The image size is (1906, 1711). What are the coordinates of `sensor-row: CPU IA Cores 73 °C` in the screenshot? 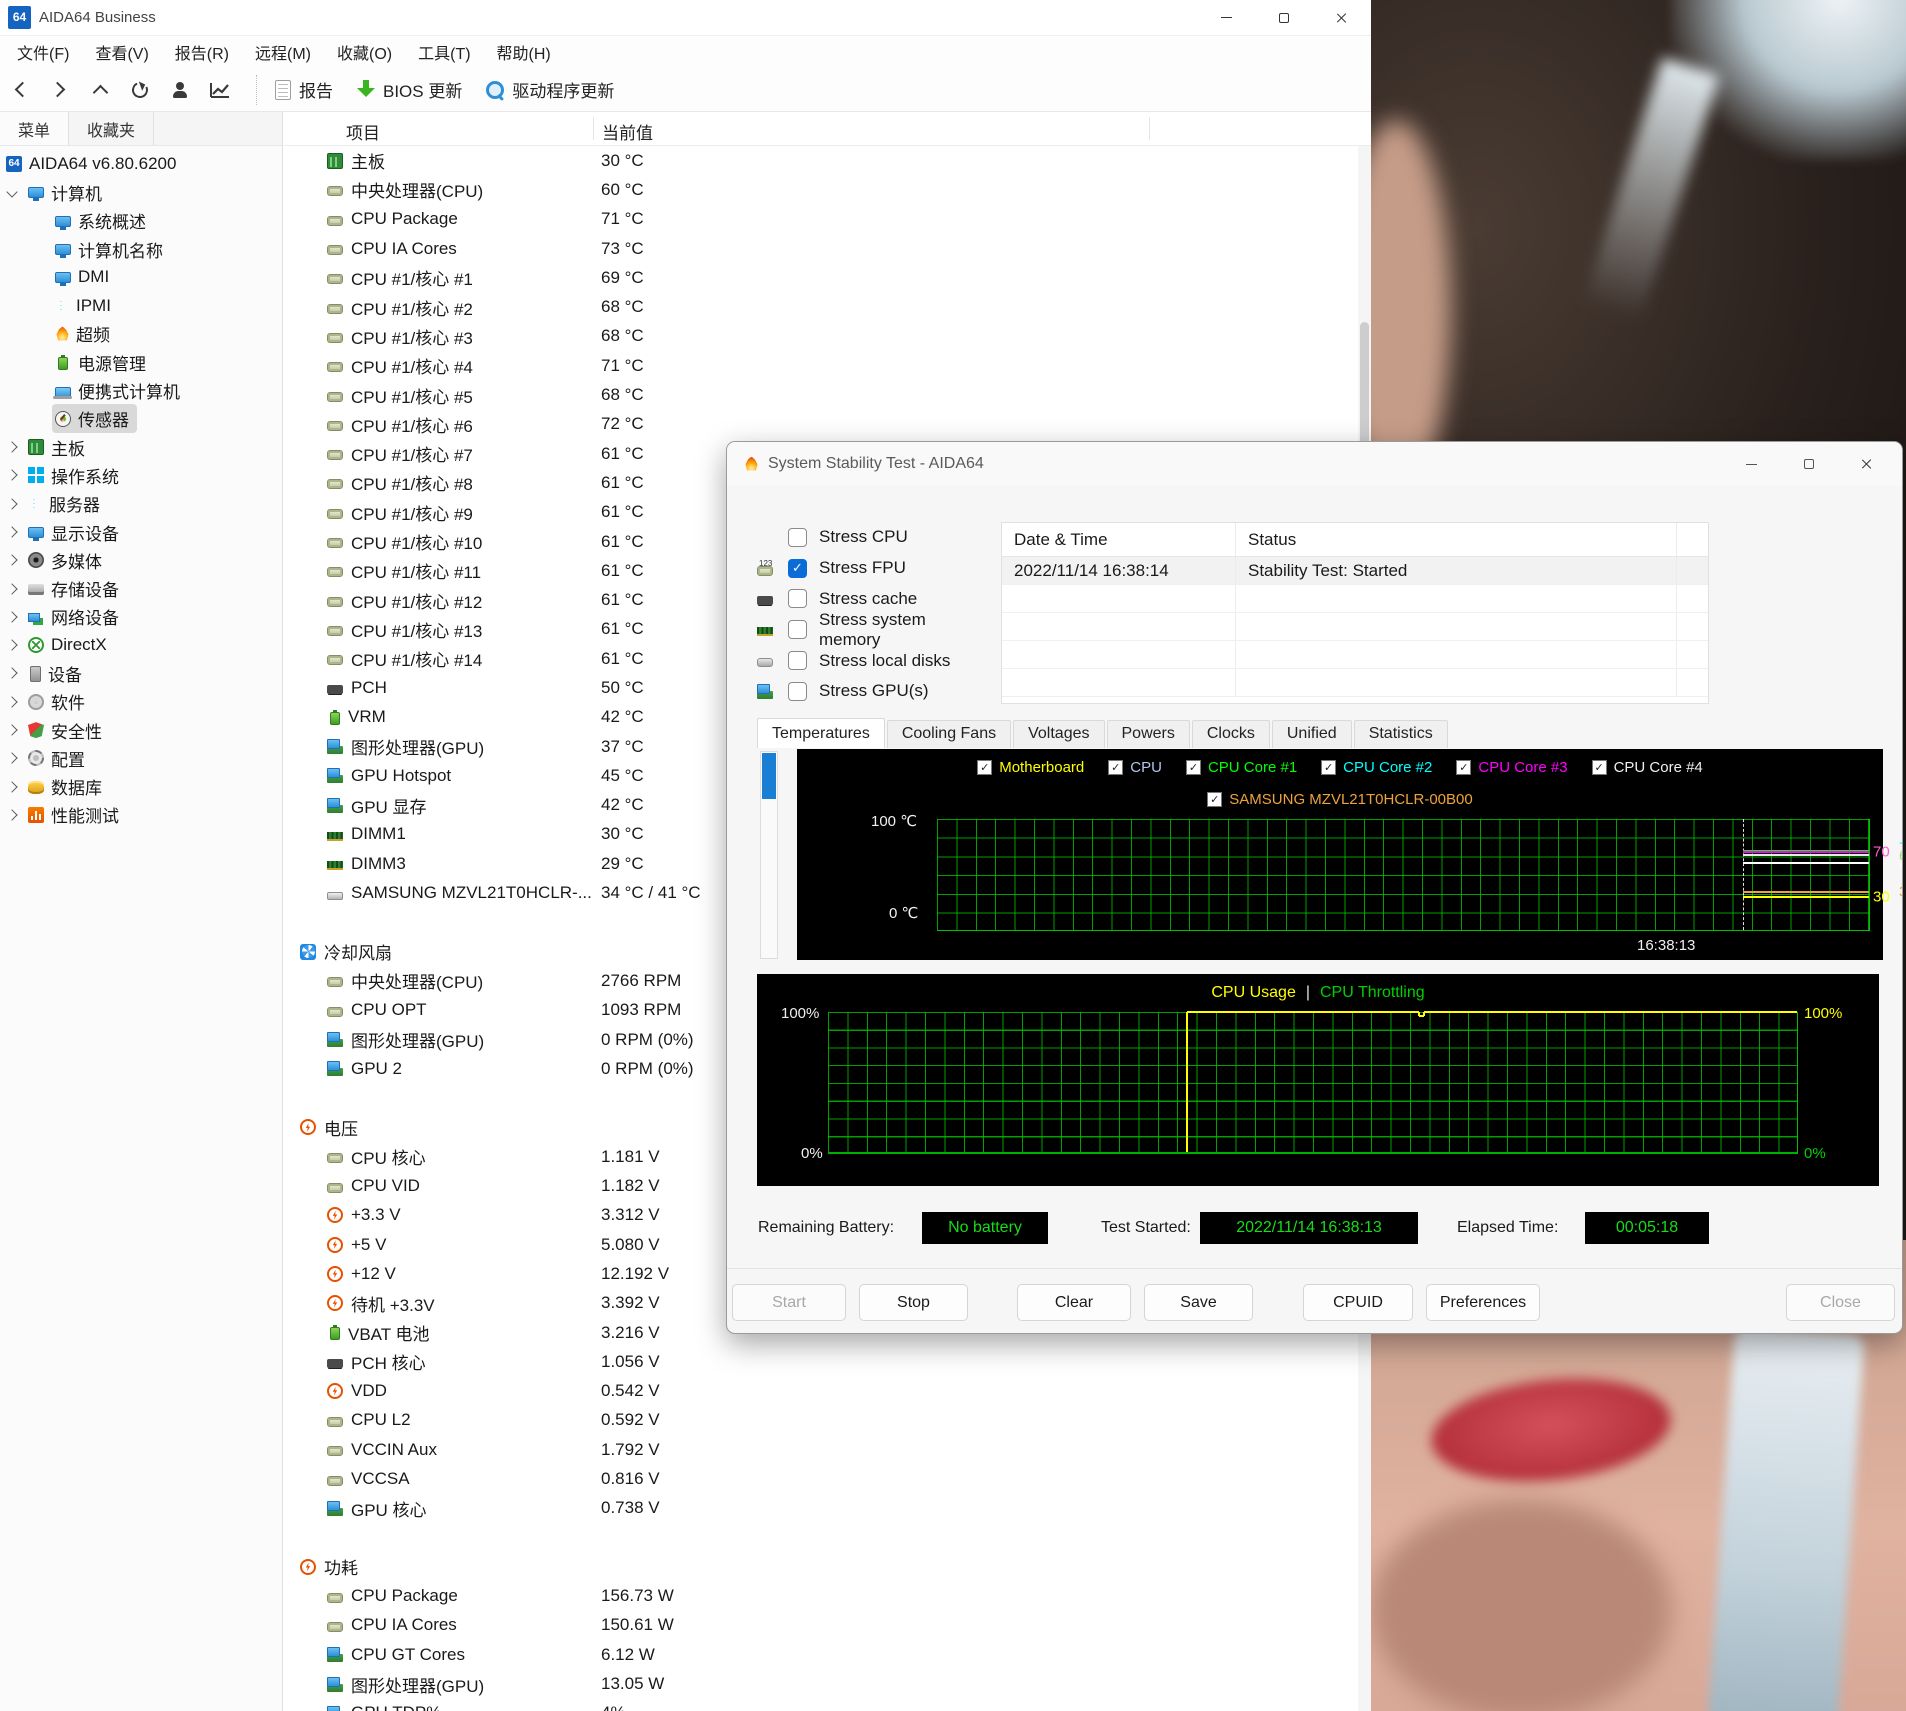 It's located at (818, 248).